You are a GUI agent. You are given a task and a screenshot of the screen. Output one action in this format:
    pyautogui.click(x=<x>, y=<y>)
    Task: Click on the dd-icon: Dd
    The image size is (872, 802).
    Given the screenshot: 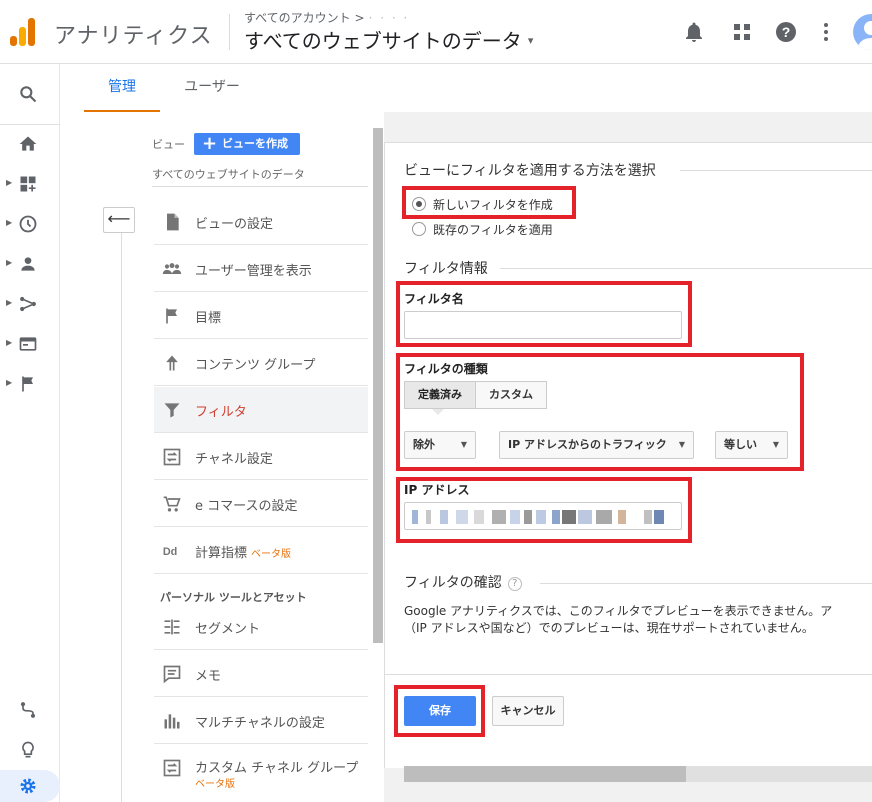 What is the action you would take?
    pyautogui.click(x=170, y=552)
    